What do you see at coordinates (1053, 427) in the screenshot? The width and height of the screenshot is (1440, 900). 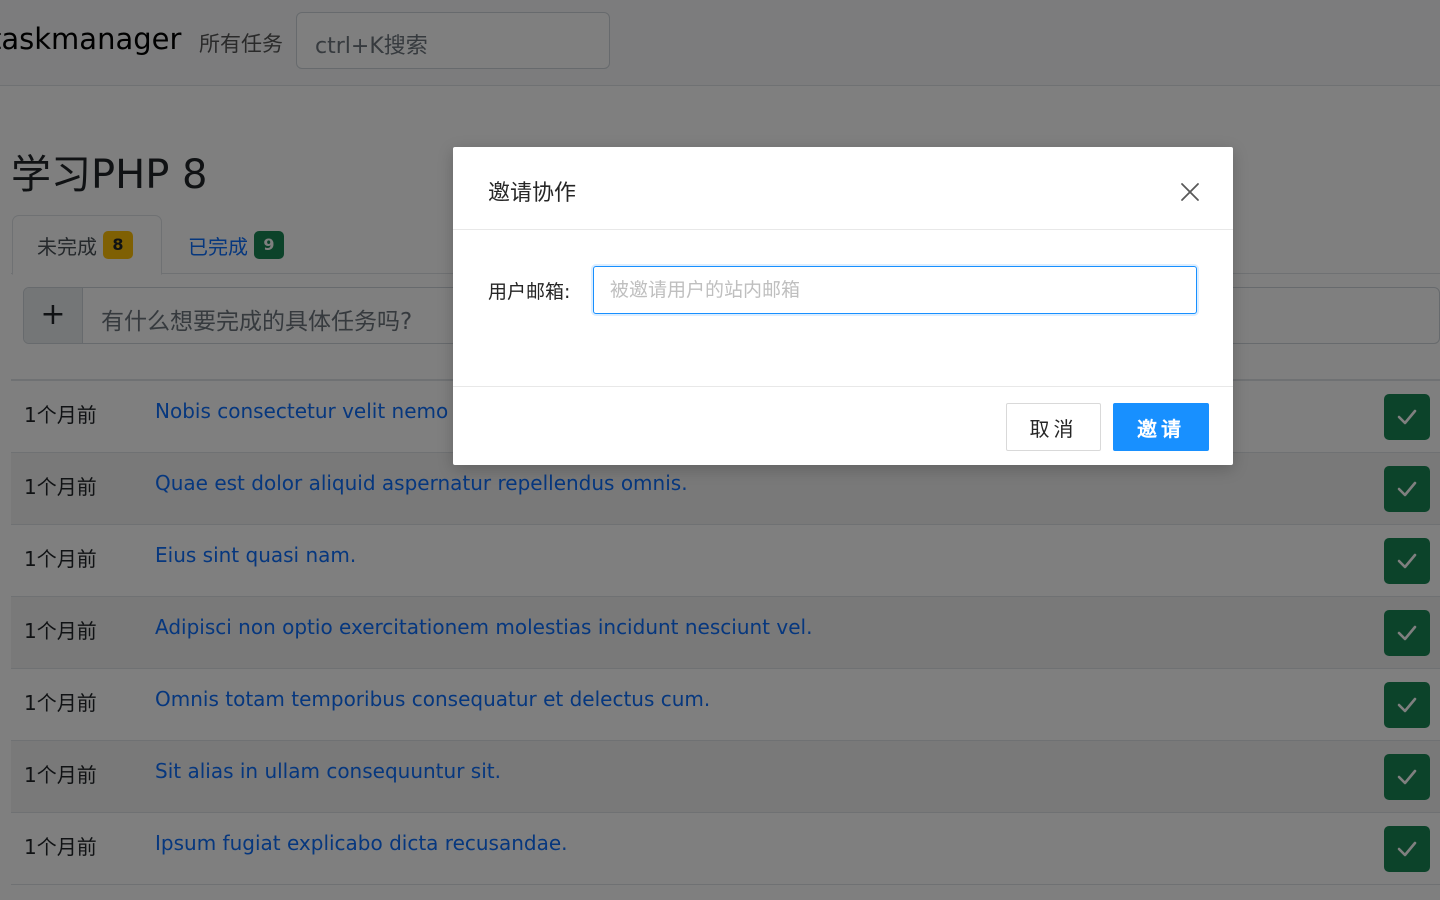 I see `cancel-button: 取消` at bounding box center [1053, 427].